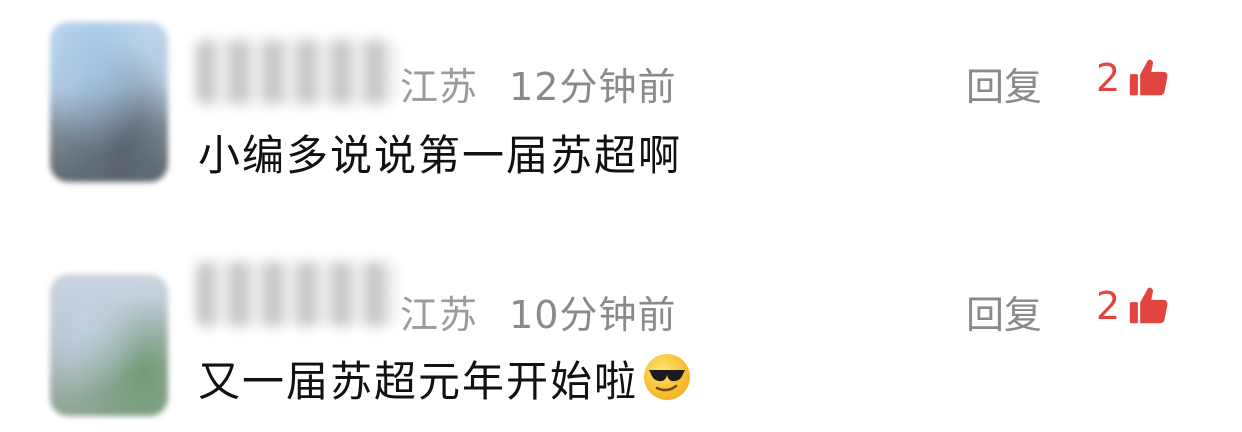 The height and width of the screenshot is (432, 1242). I want to click on comment-text-row: 又一届苏超元年开始啦, so click(445, 380).